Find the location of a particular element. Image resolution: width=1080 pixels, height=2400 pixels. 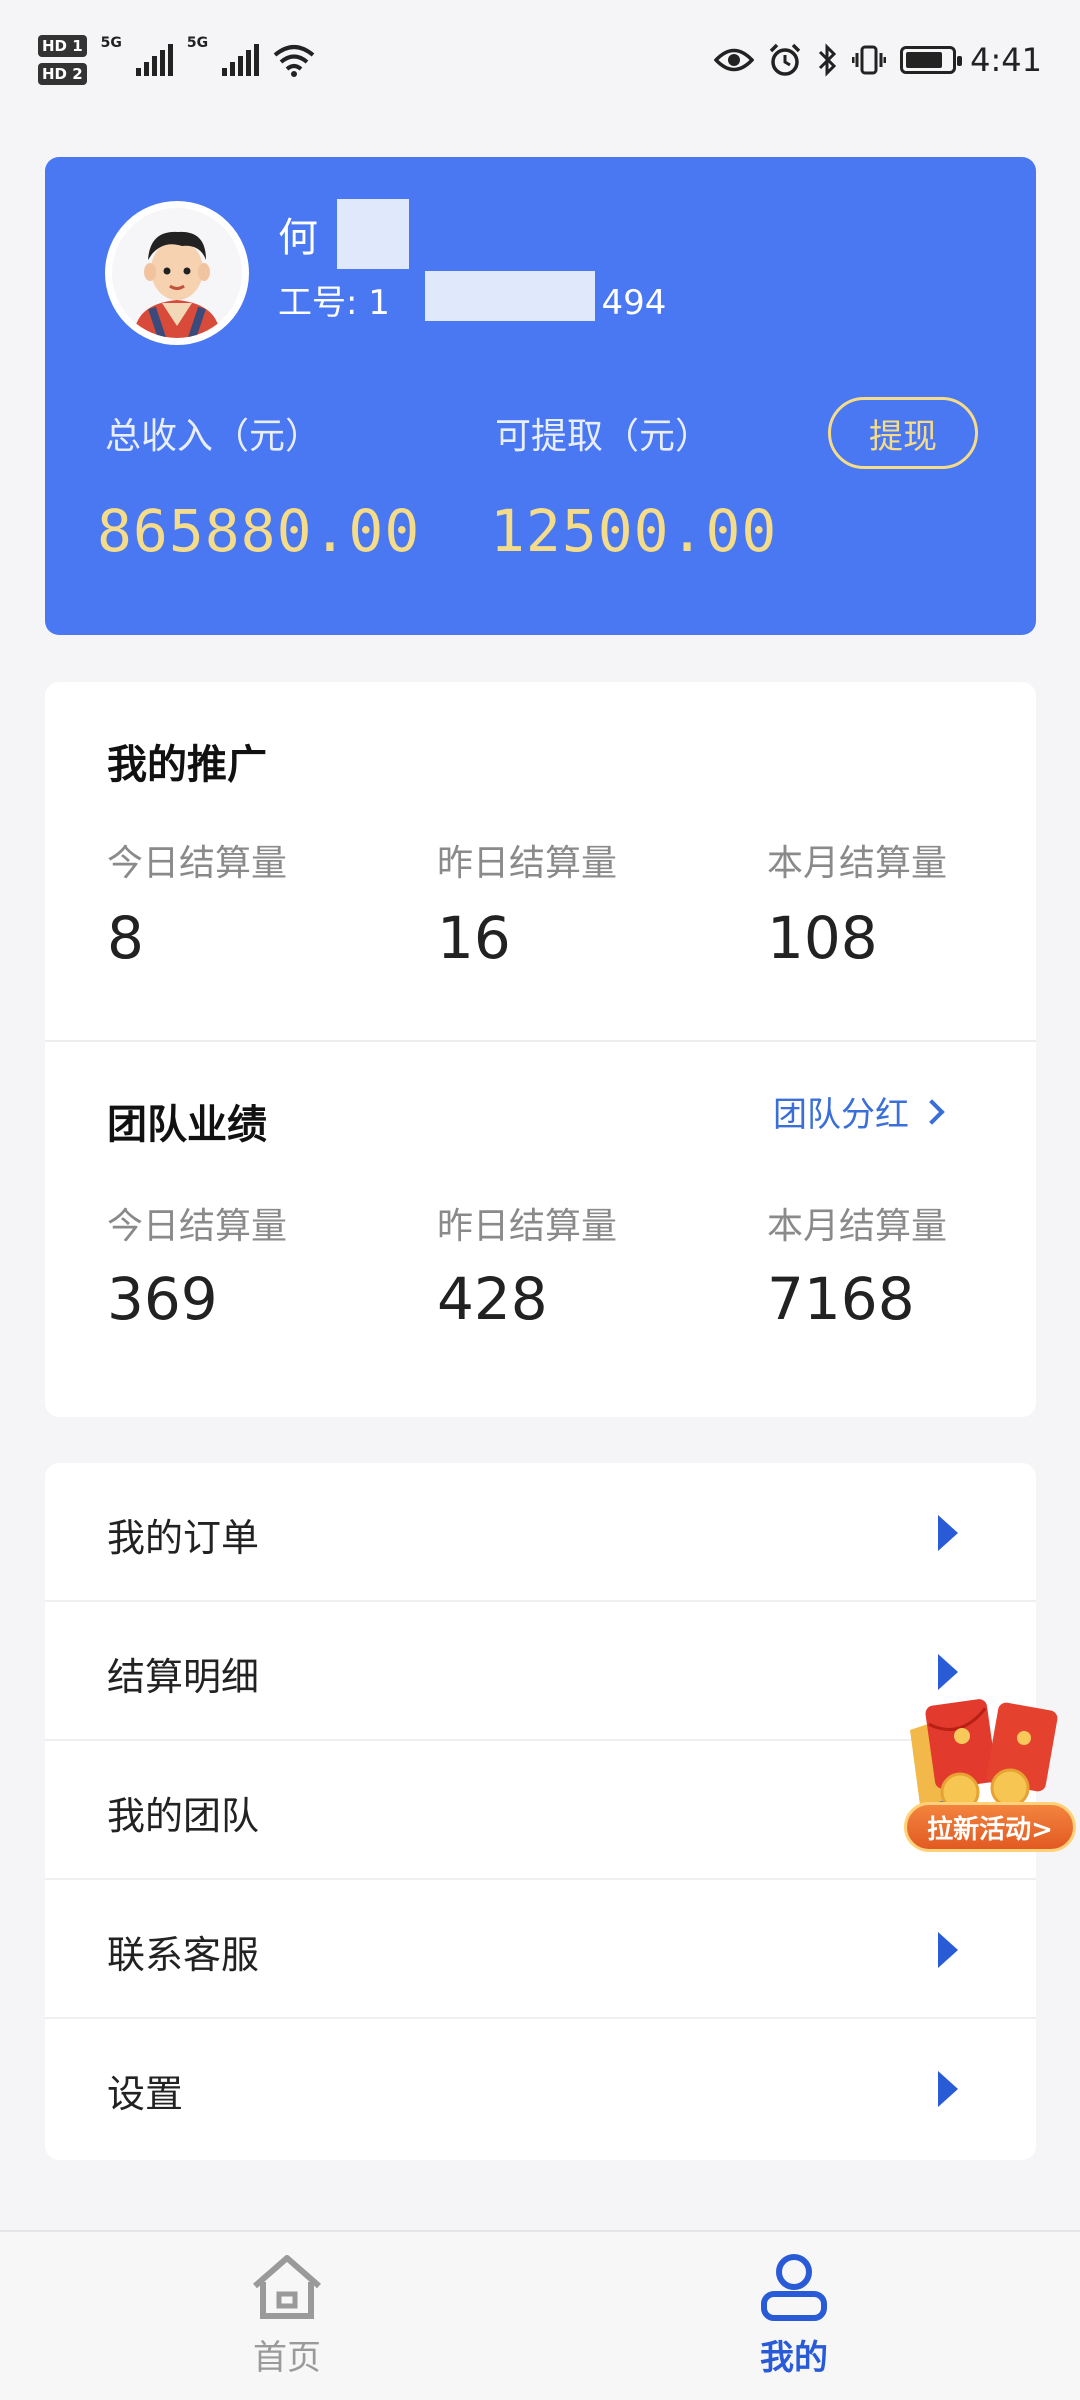

promo-yesterday-label: 昨日结算量 is located at coordinates (527, 863).